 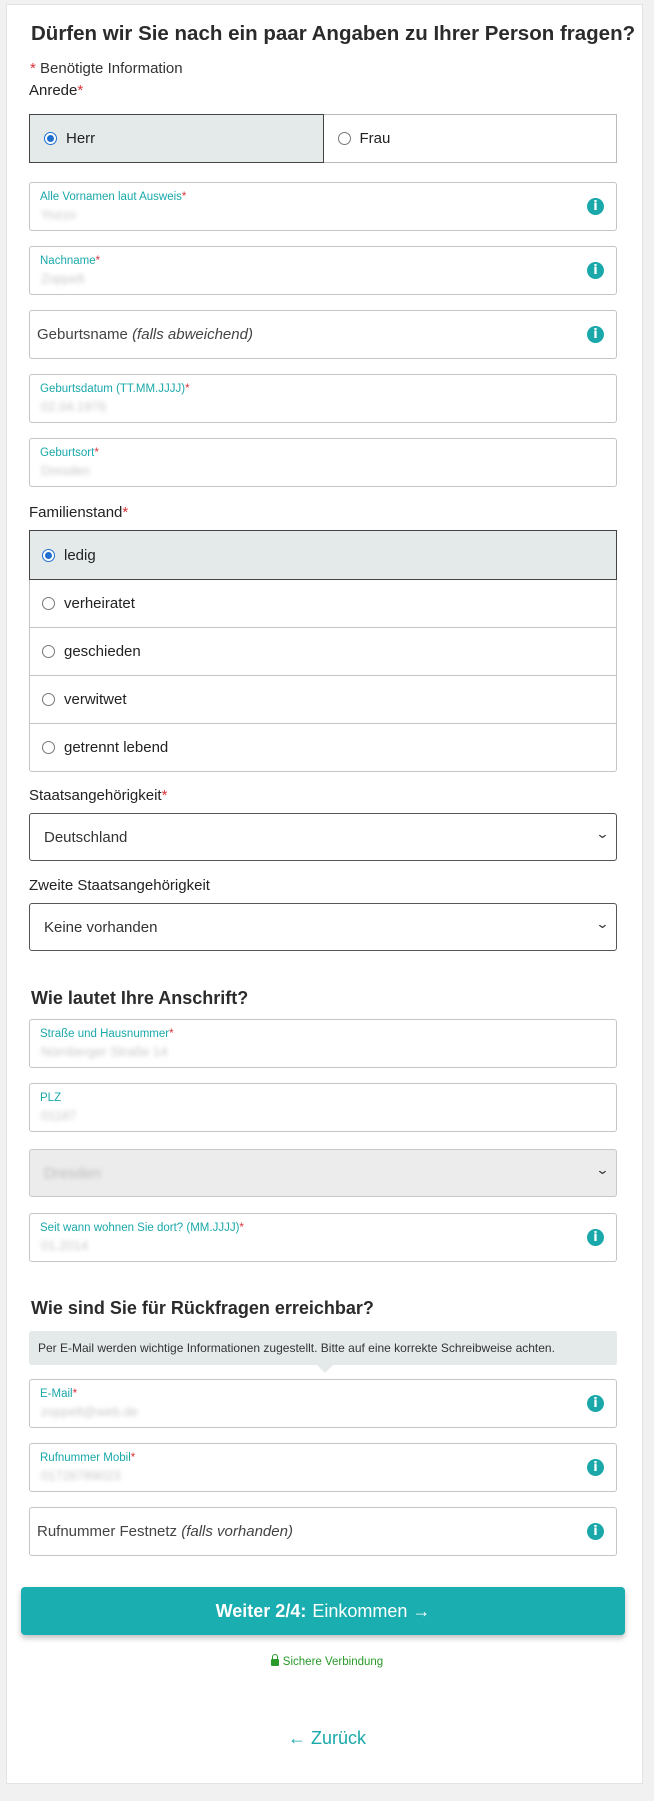 I want to click on birth-place-field: Geburtsort* Dresden, so click(x=323, y=462).